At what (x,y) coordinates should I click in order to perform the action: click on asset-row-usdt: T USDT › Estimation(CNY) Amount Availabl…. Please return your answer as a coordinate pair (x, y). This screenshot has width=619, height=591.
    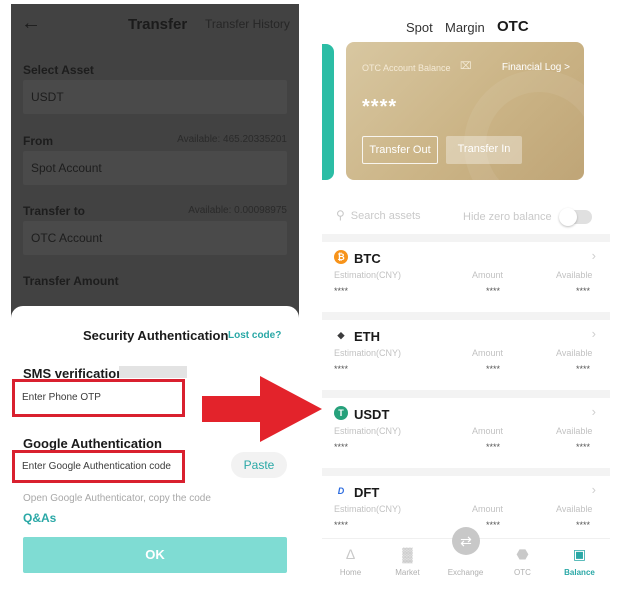
    Looking at the image, I should click on (466, 433).